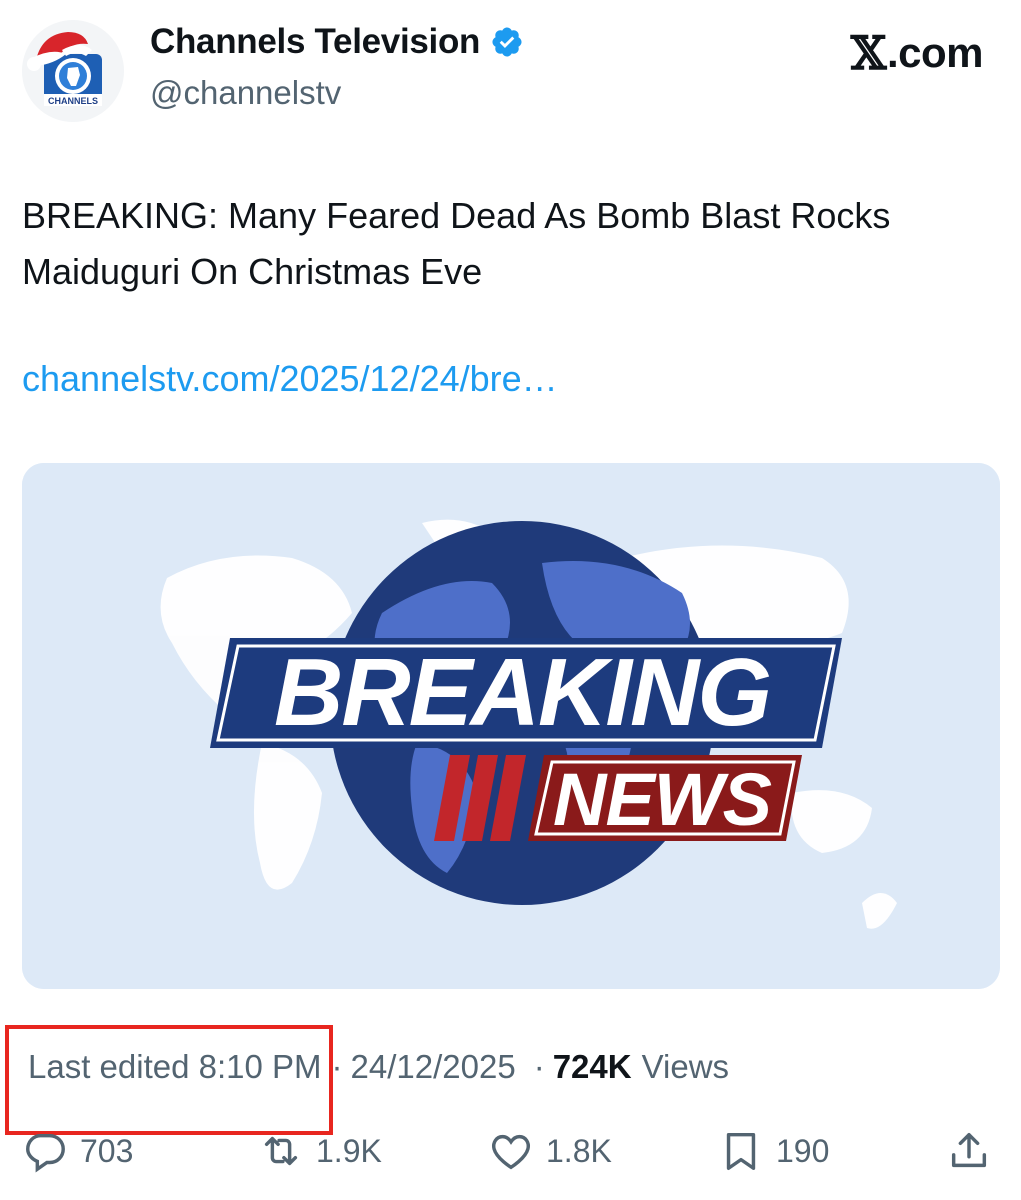 The height and width of the screenshot is (1200, 1021). Describe the element at coordinates (73, 101) in the screenshot. I see `avatar-label: CHANNELS` at that location.